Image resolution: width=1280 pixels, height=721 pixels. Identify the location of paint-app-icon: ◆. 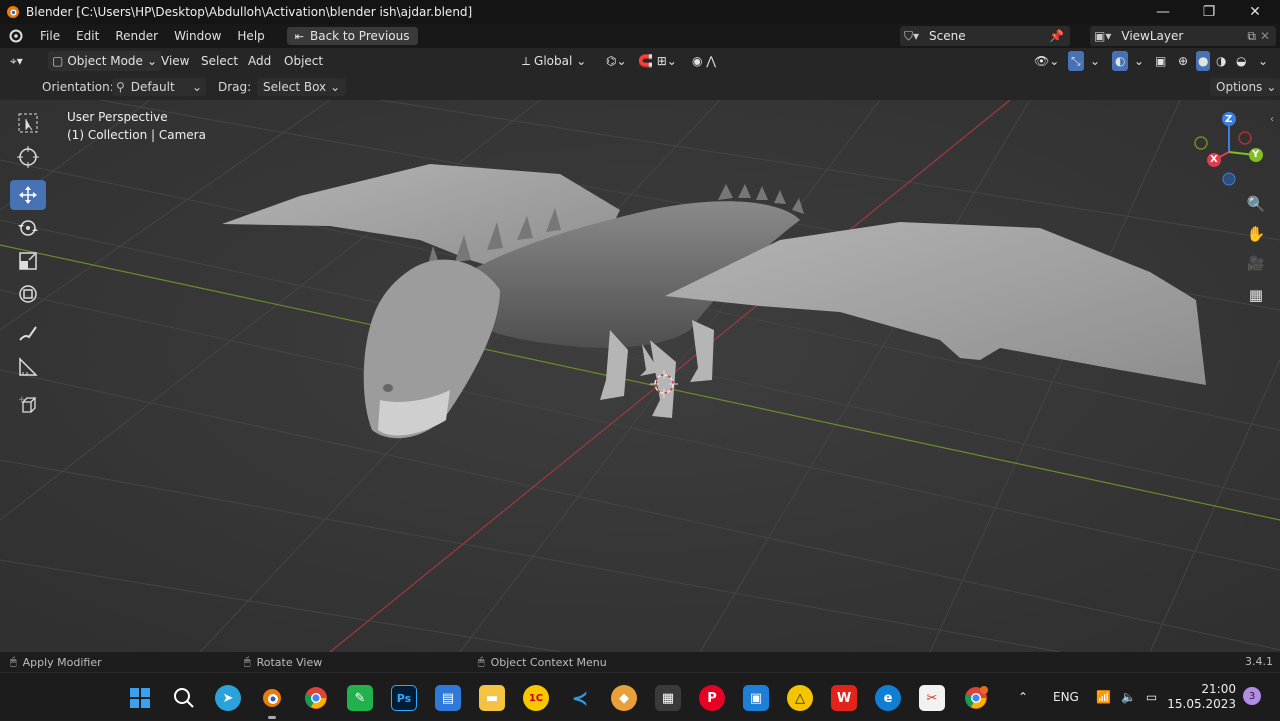
(624, 698).